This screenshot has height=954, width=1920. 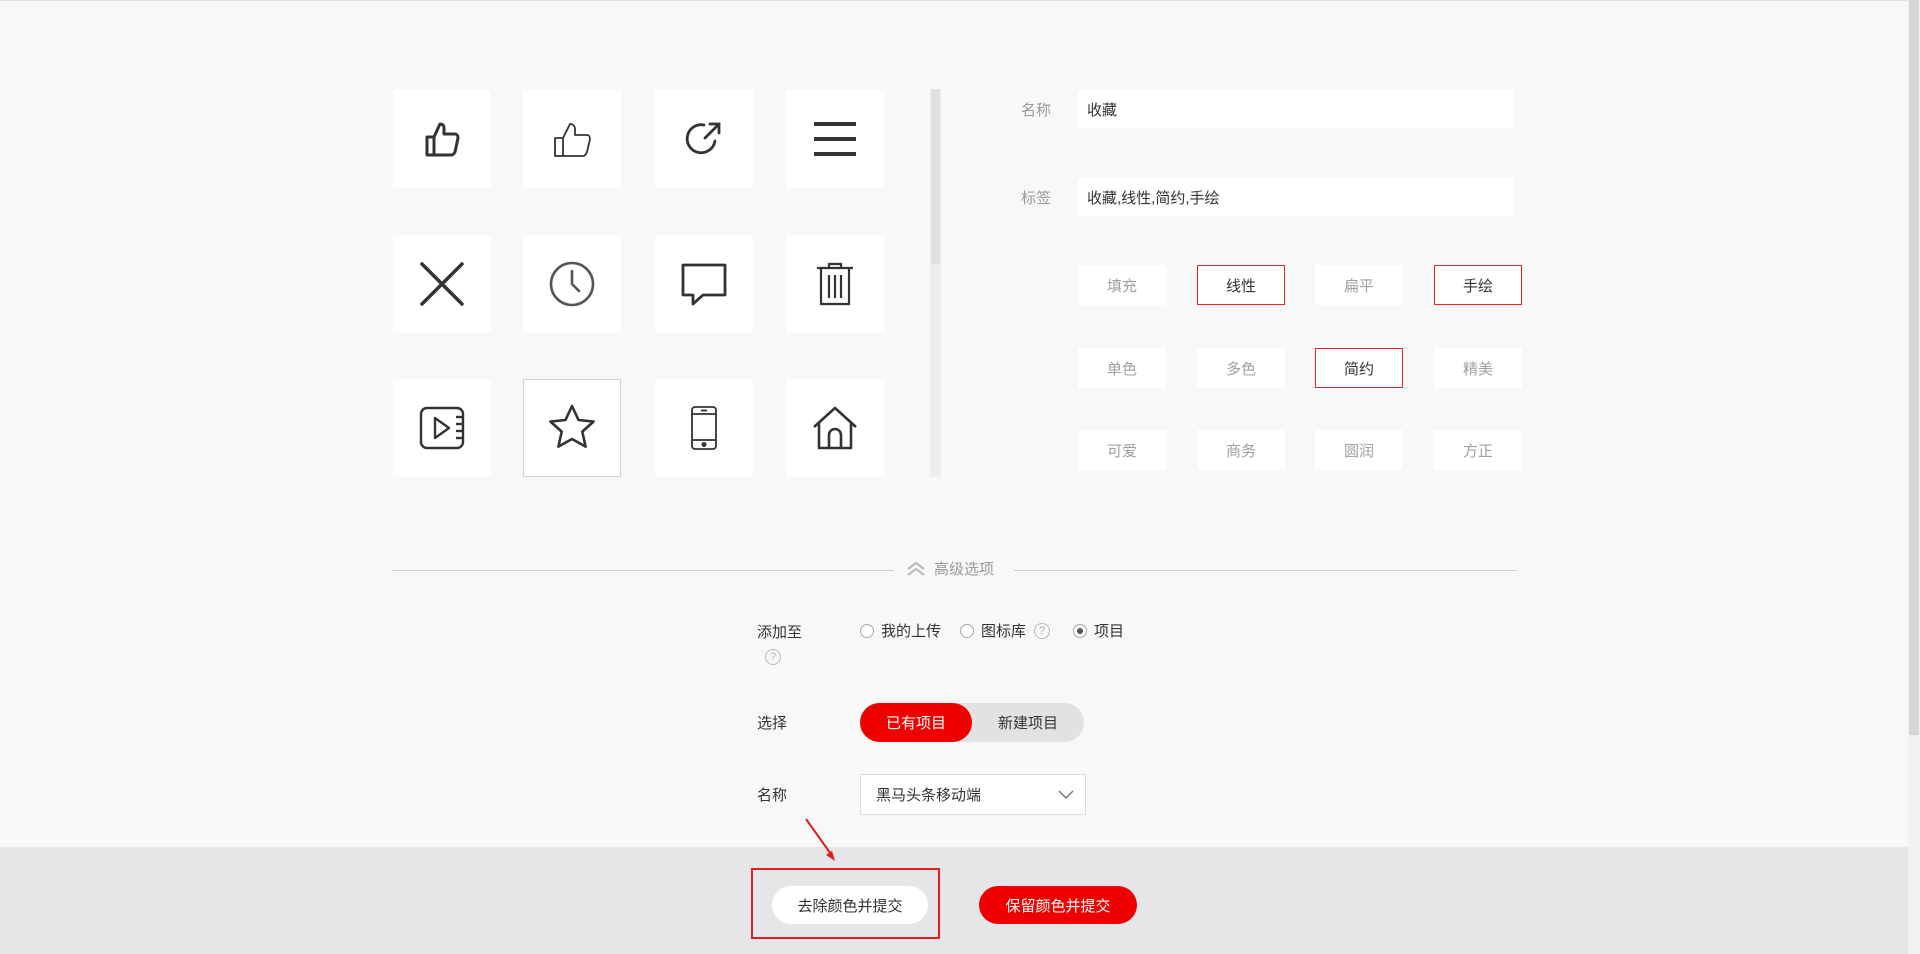 I want to click on thumbs-up-outline-icon, so click(x=572, y=140).